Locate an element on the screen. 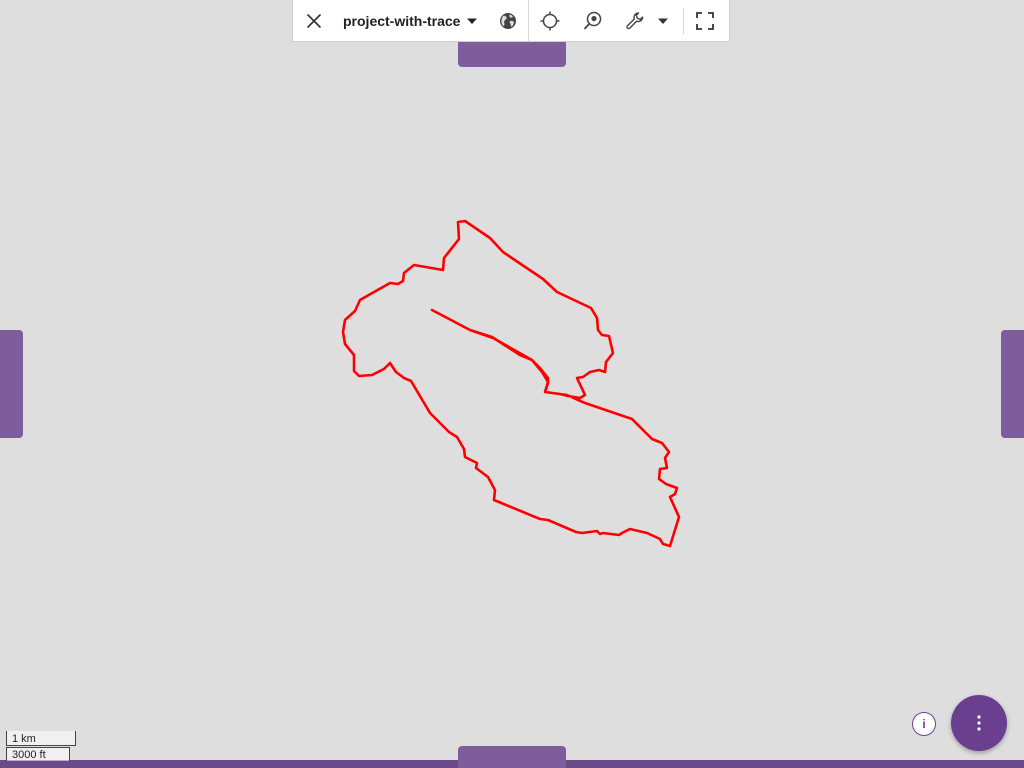 The width and height of the screenshot is (1024, 768). map-pin-search-icon is located at coordinates (593, 20).